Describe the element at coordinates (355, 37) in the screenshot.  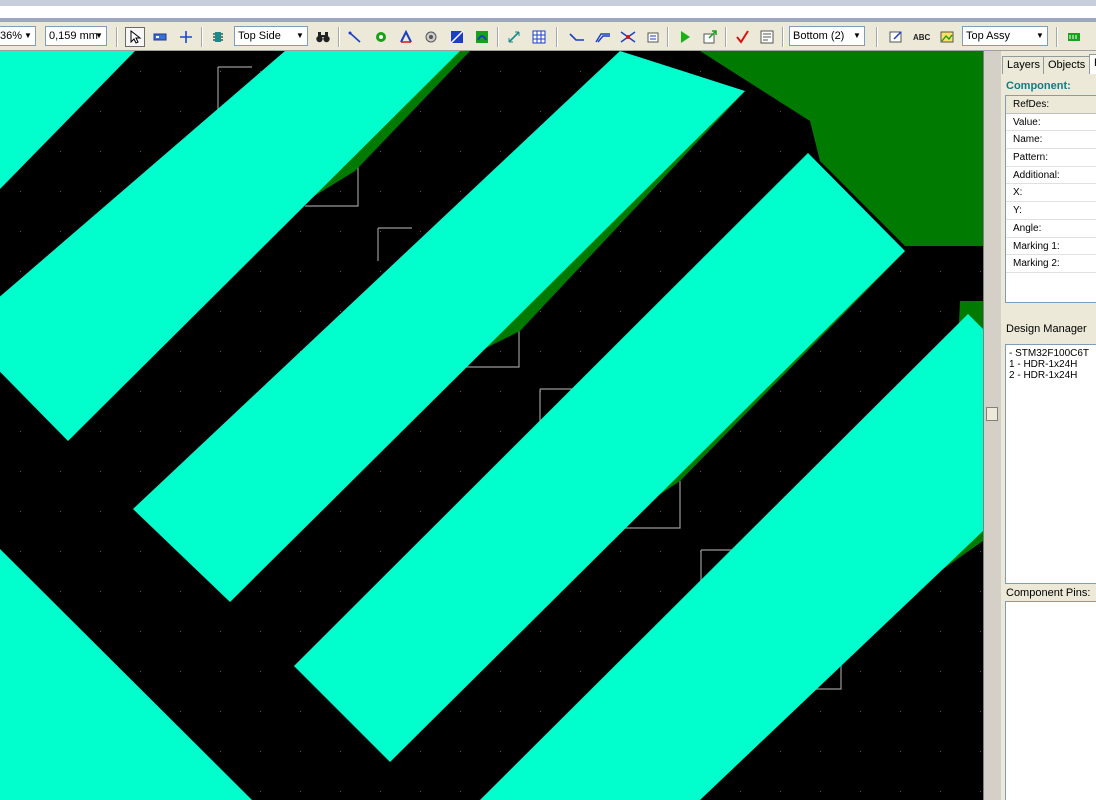
I see `route-wire-icon` at that location.